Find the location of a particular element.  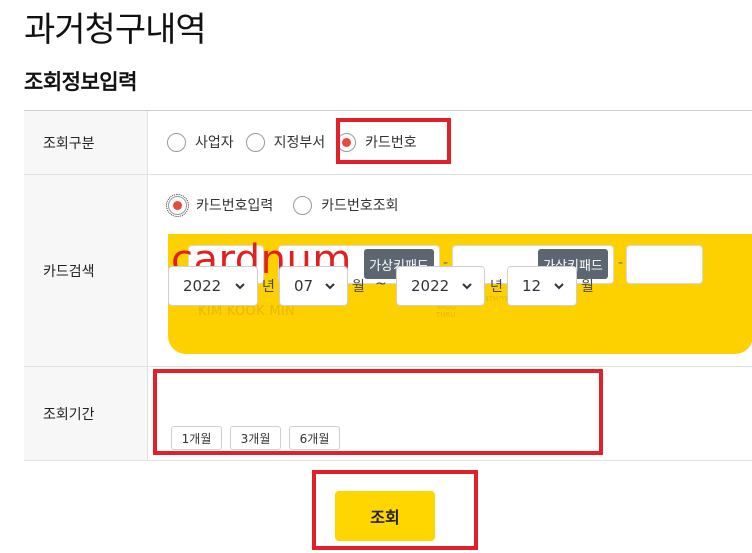

from-month-value: 07 is located at coordinates (304, 286).